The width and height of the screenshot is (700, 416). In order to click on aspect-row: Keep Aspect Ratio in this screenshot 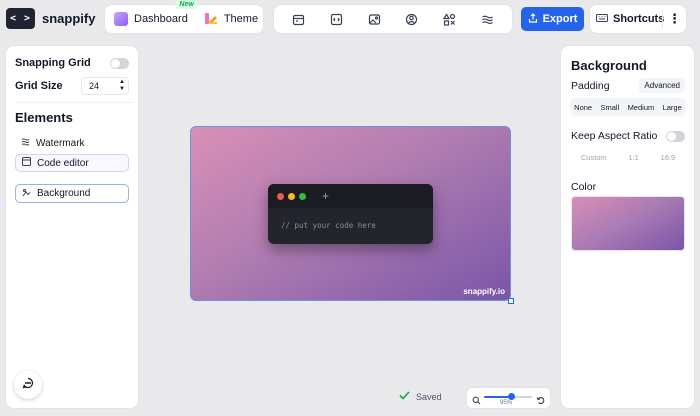, I will do `click(628, 136)`.